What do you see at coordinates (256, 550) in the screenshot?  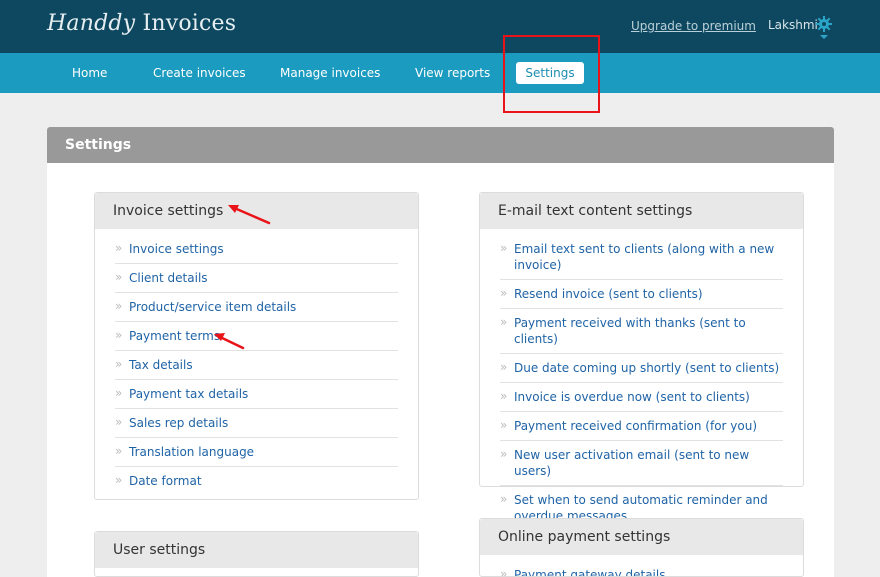 I see `user-settings-header: User settings` at bounding box center [256, 550].